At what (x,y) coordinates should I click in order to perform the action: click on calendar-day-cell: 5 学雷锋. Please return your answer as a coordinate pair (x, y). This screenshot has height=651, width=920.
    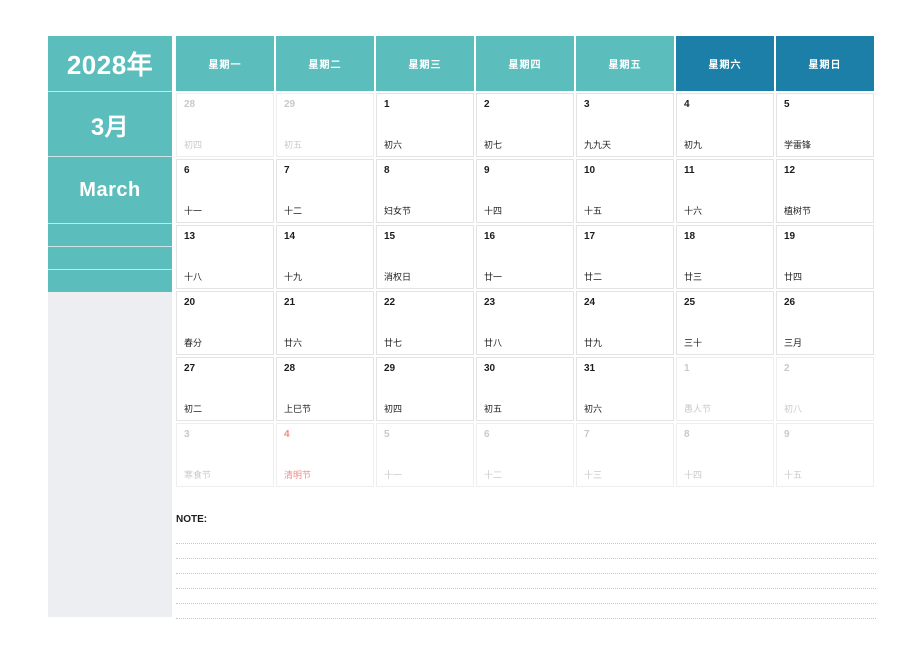
    Looking at the image, I should click on (825, 125).